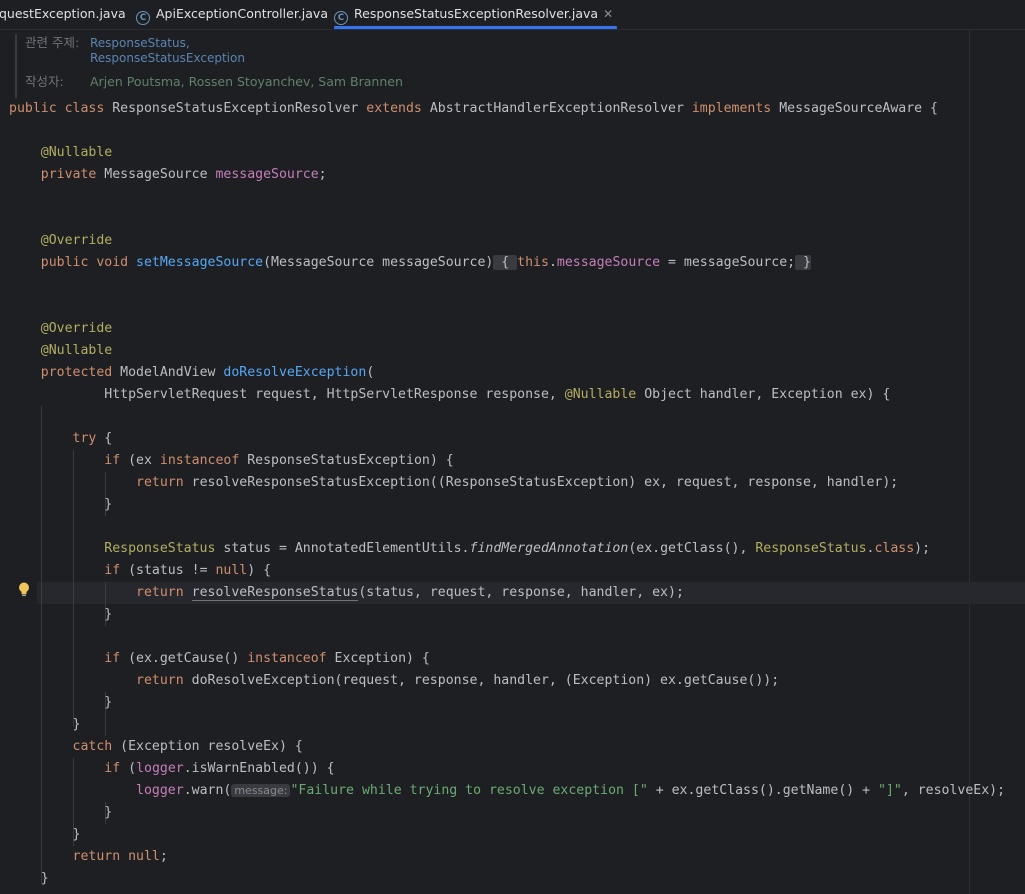 The width and height of the screenshot is (1025, 894). What do you see at coordinates (16, 66) in the screenshot?
I see `doc-block-bar` at bounding box center [16, 66].